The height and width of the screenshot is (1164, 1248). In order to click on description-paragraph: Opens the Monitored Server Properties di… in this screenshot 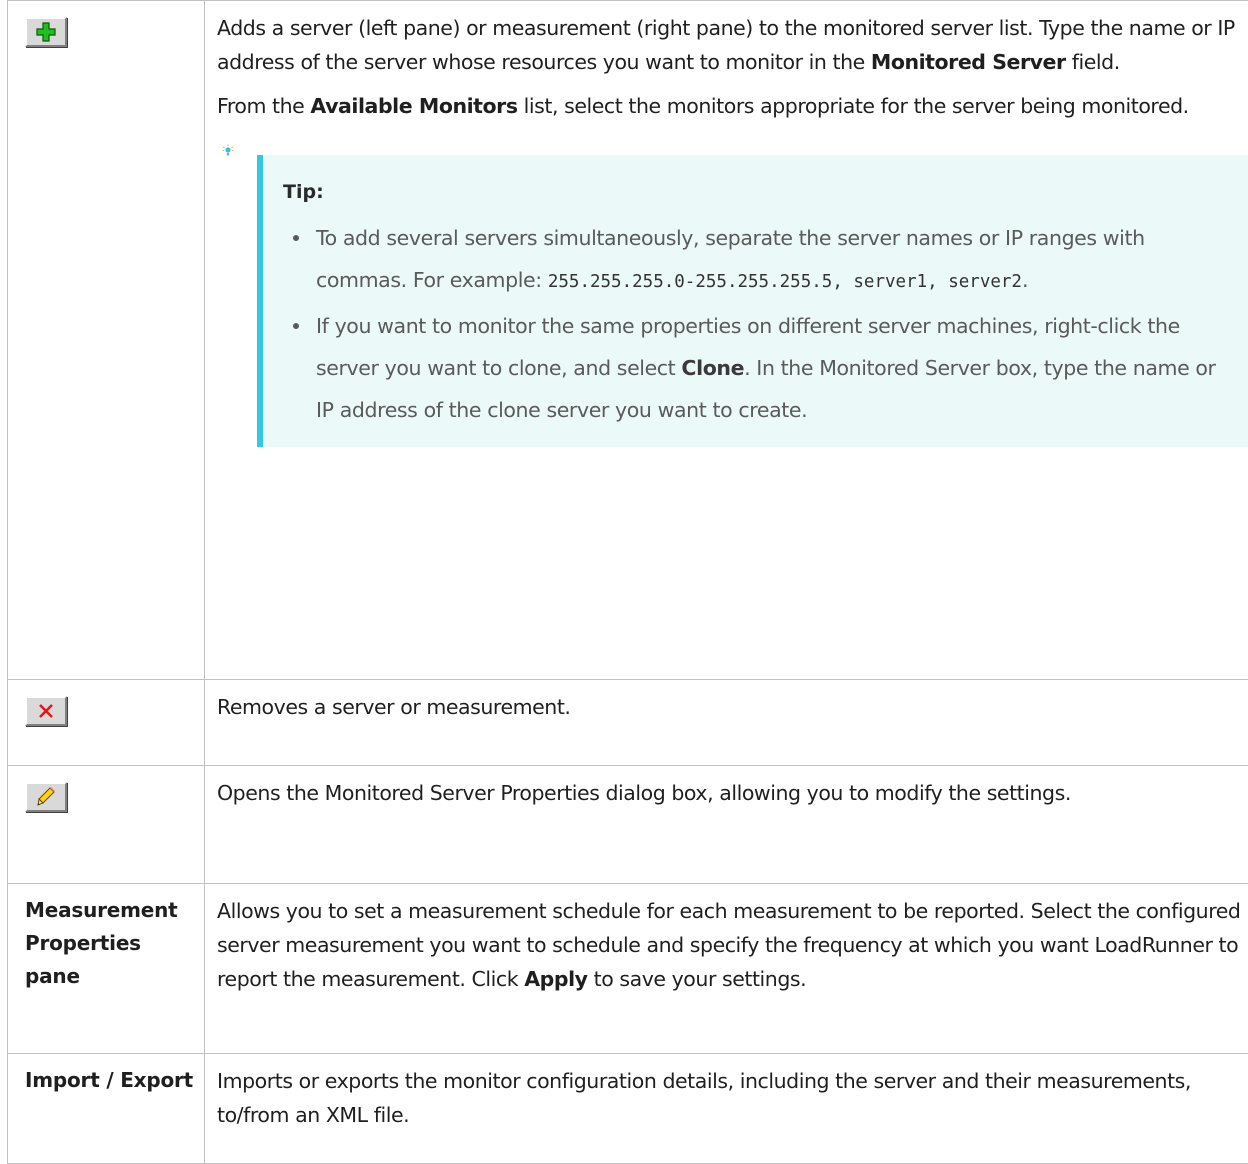, I will do `click(732, 793)`.